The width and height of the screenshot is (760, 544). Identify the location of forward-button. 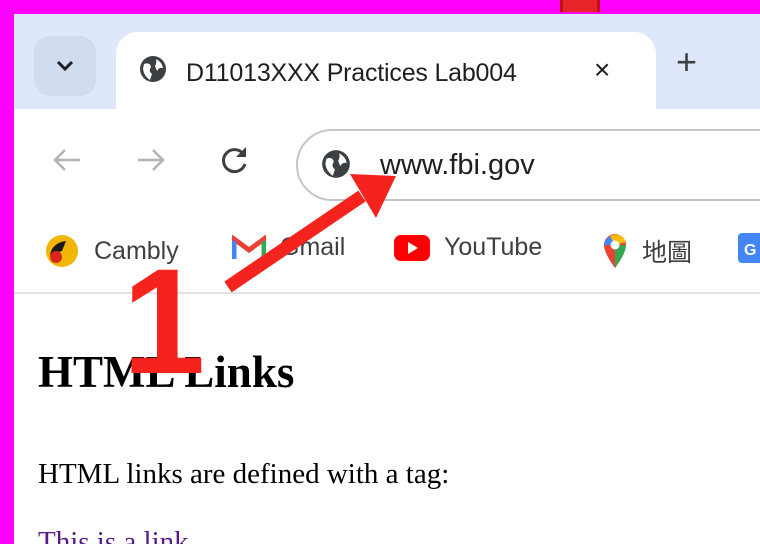
(151, 162).